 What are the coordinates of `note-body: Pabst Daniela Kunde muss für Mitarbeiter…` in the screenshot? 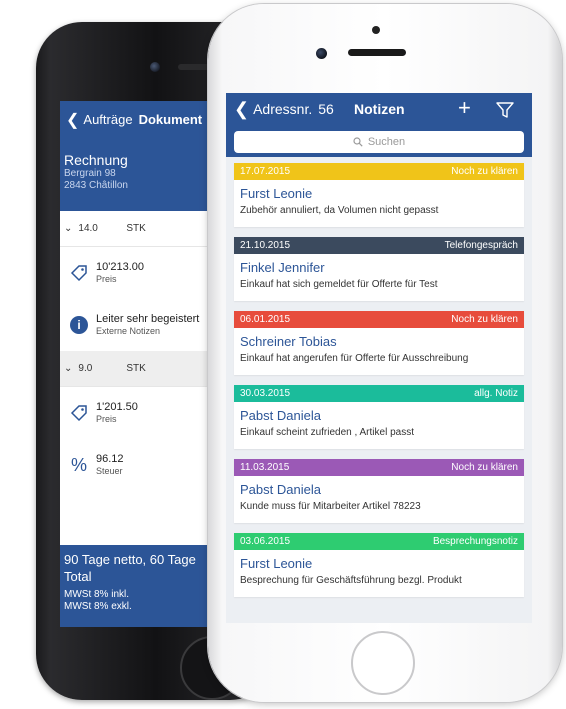 It's located at (379, 499).